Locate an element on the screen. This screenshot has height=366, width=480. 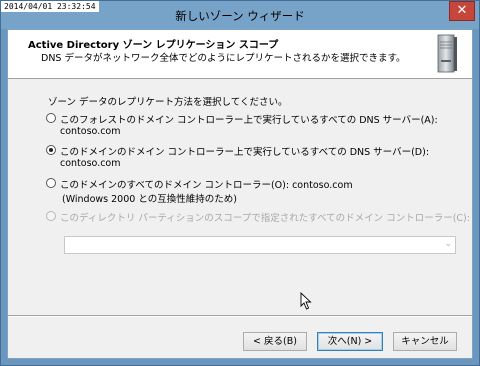
option-domain-all-dc-sublabel: (Windows 2000 との互換性維持のため) is located at coordinates (149, 199).